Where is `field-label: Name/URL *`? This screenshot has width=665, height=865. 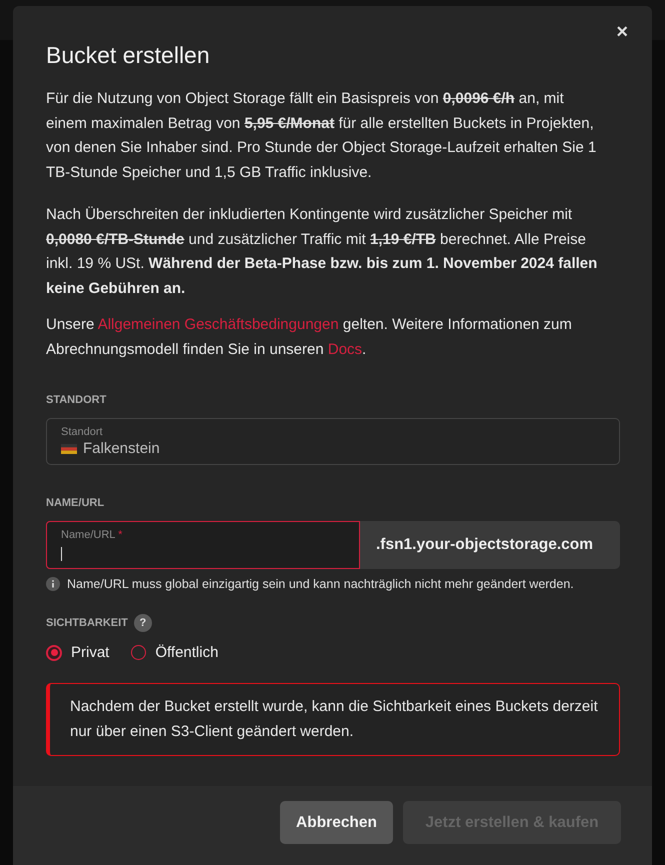
field-label: Name/URL * is located at coordinates (92, 535).